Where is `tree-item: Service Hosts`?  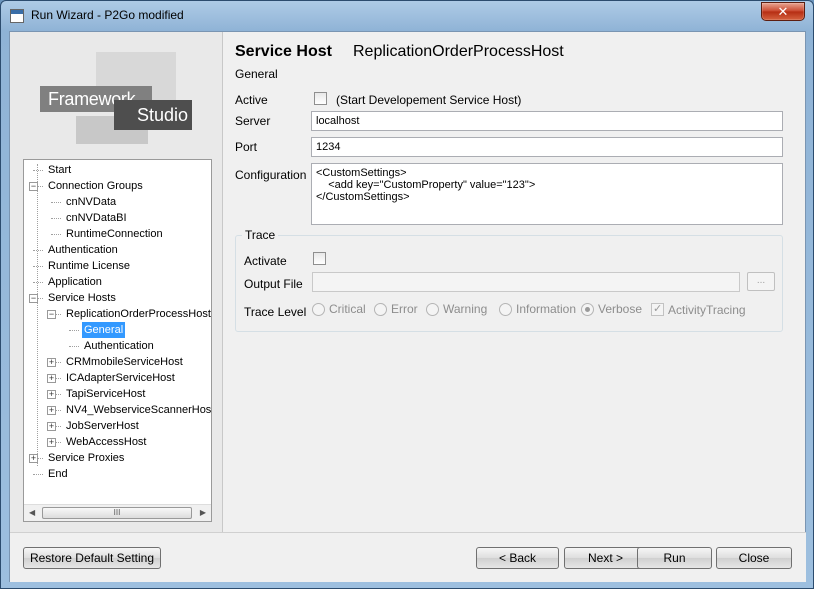
tree-item: Service Hosts is located at coordinates (82, 298).